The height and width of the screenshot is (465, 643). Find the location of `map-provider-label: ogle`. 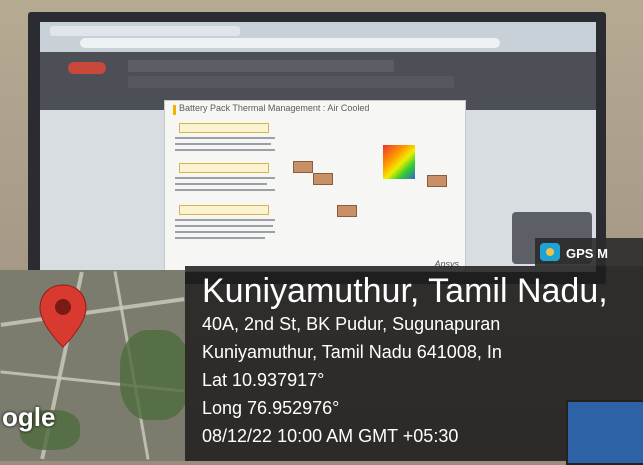

map-provider-label: ogle is located at coordinates (29, 417).